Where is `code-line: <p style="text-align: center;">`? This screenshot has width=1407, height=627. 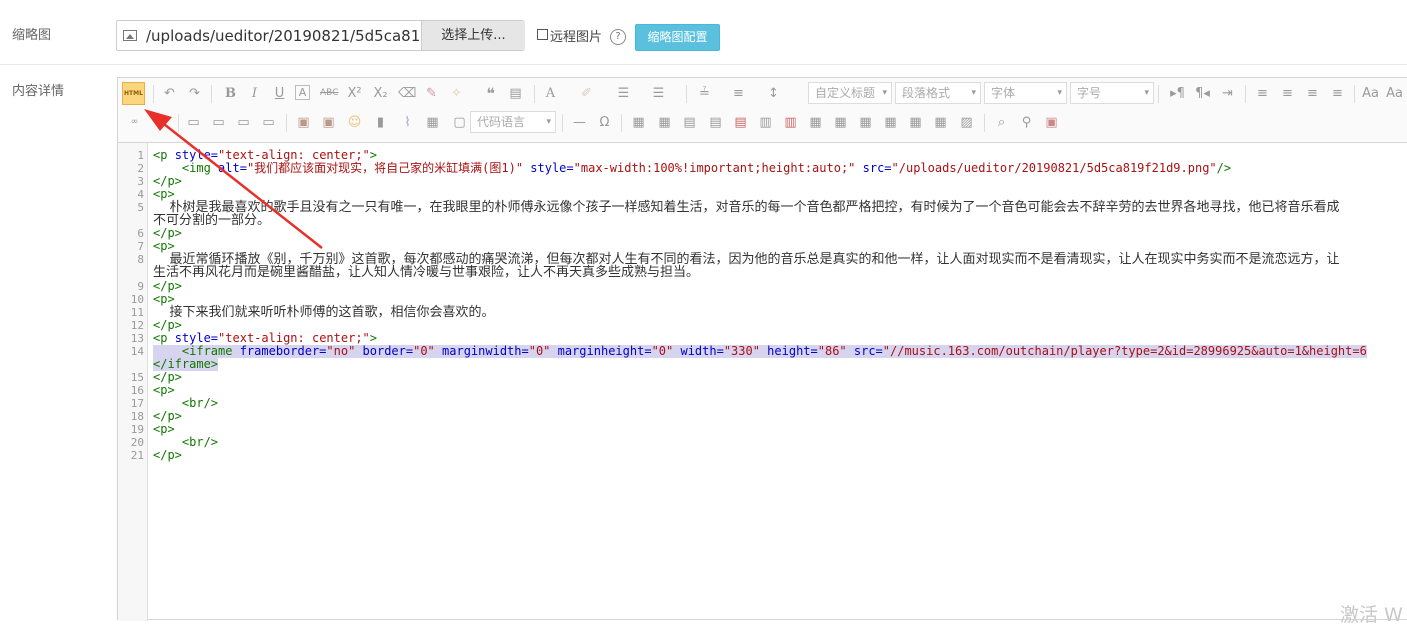 code-line: <p style="text-align: center;"> is located at coordinates (265, 337).